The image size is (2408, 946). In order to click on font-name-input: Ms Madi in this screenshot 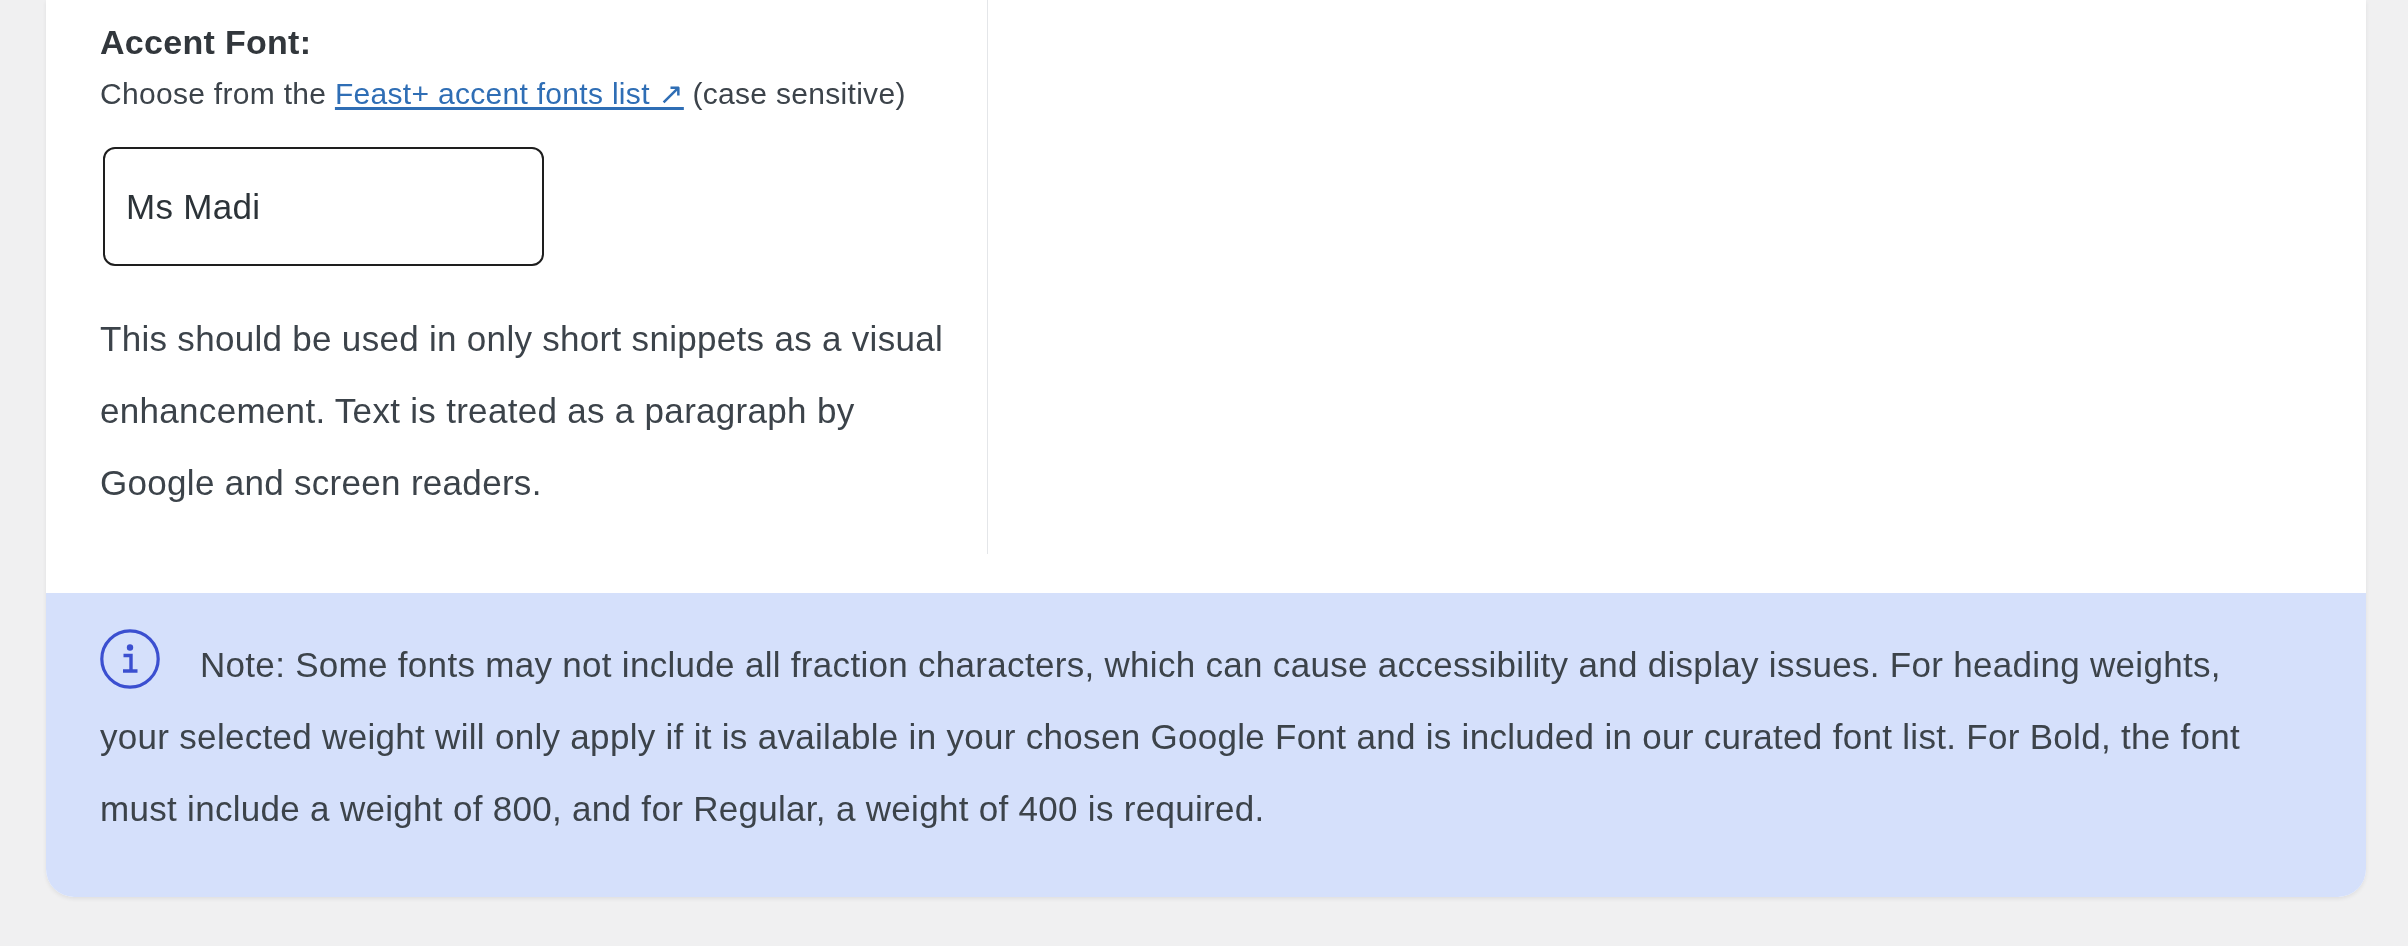, I will do `click(323, 206)`.